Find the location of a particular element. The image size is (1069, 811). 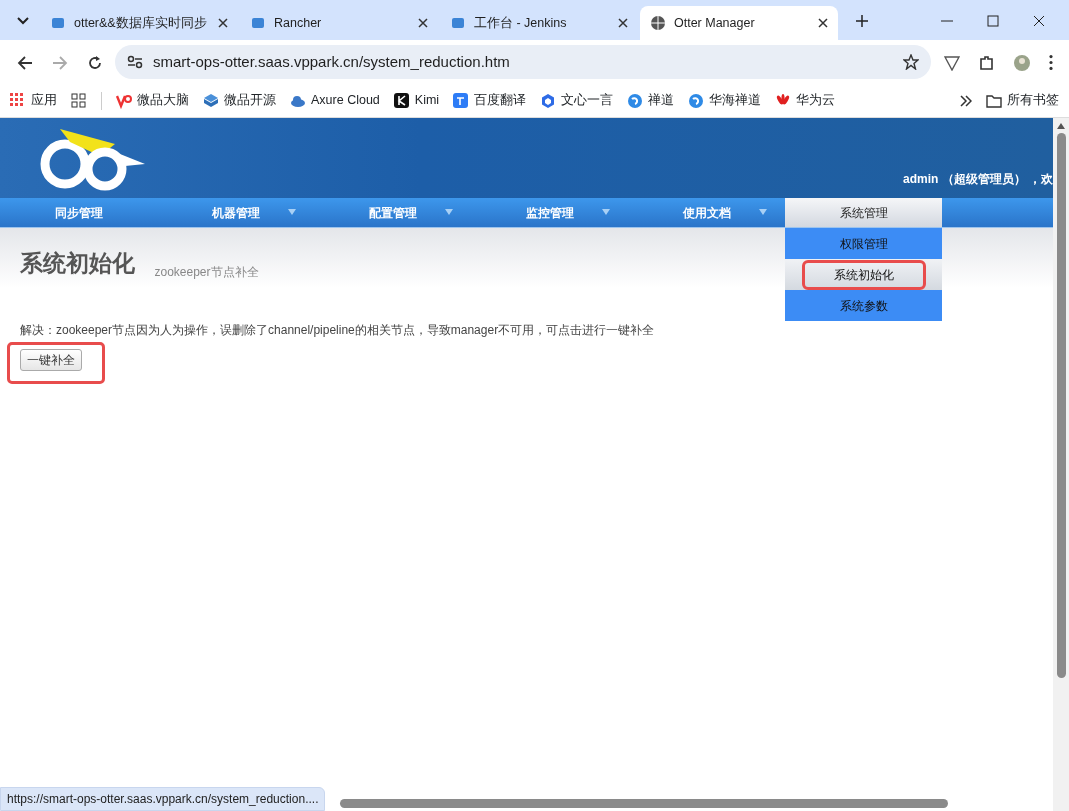

menu-item: 系统初始化 is located at coordinates (863, 274).